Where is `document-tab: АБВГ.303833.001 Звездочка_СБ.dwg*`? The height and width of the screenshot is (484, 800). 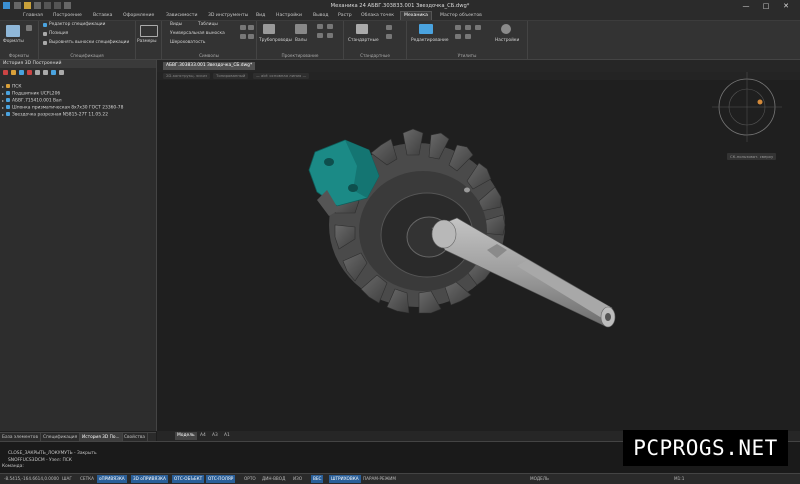 document-tab: АБВГ.303833.001 Звездочка_СБ.dwg* is located at coordinates (209, 66).